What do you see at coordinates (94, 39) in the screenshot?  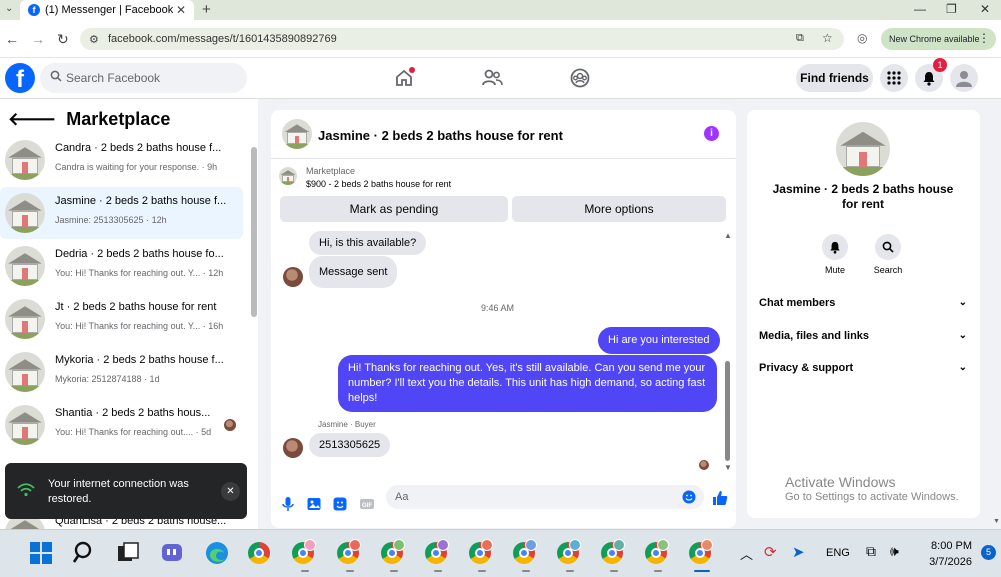 I see `site-info-icon: ⚙` at bounding box center [94, 39].